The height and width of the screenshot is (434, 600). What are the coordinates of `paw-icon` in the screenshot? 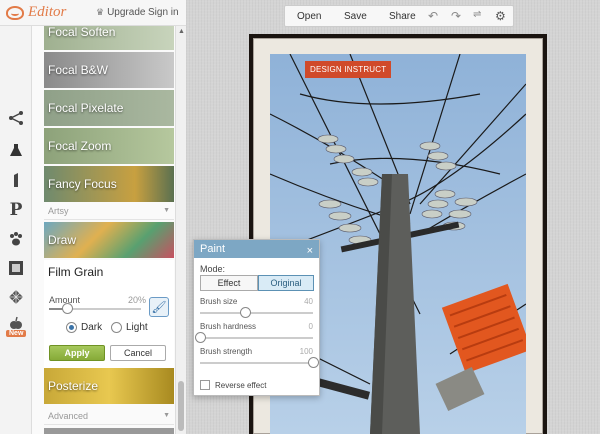 It's located at (16, 239).